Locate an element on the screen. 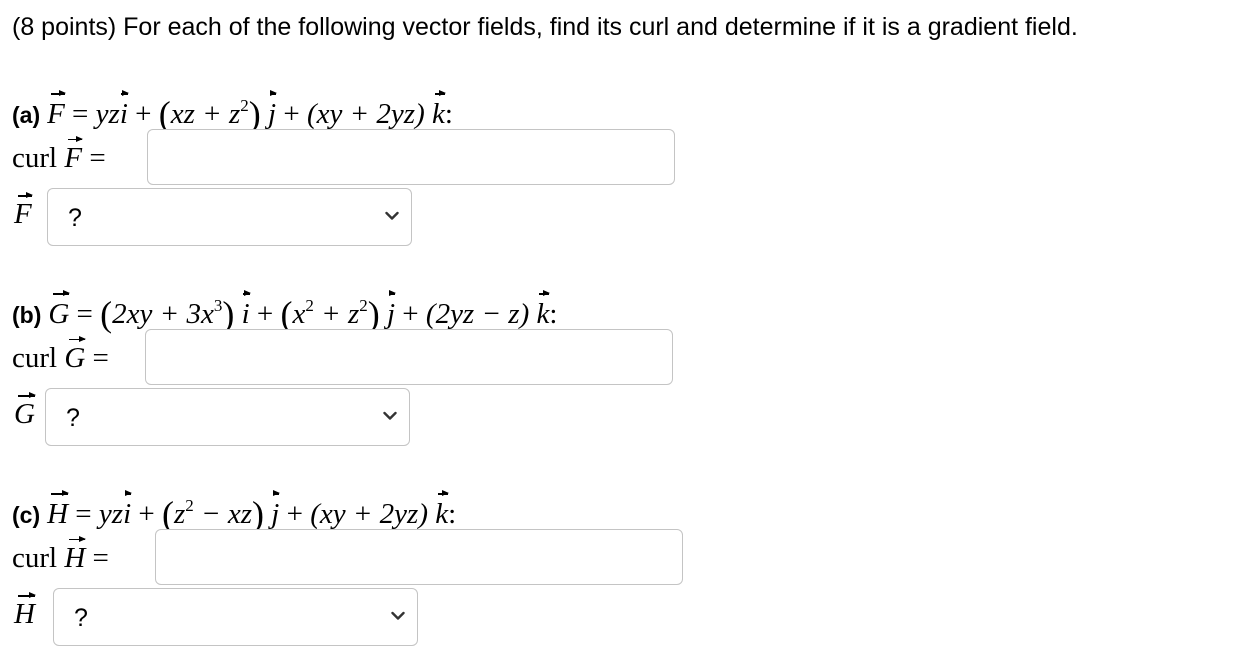  part-a-curl-row: curl F = is located at coordinates (59, 154).